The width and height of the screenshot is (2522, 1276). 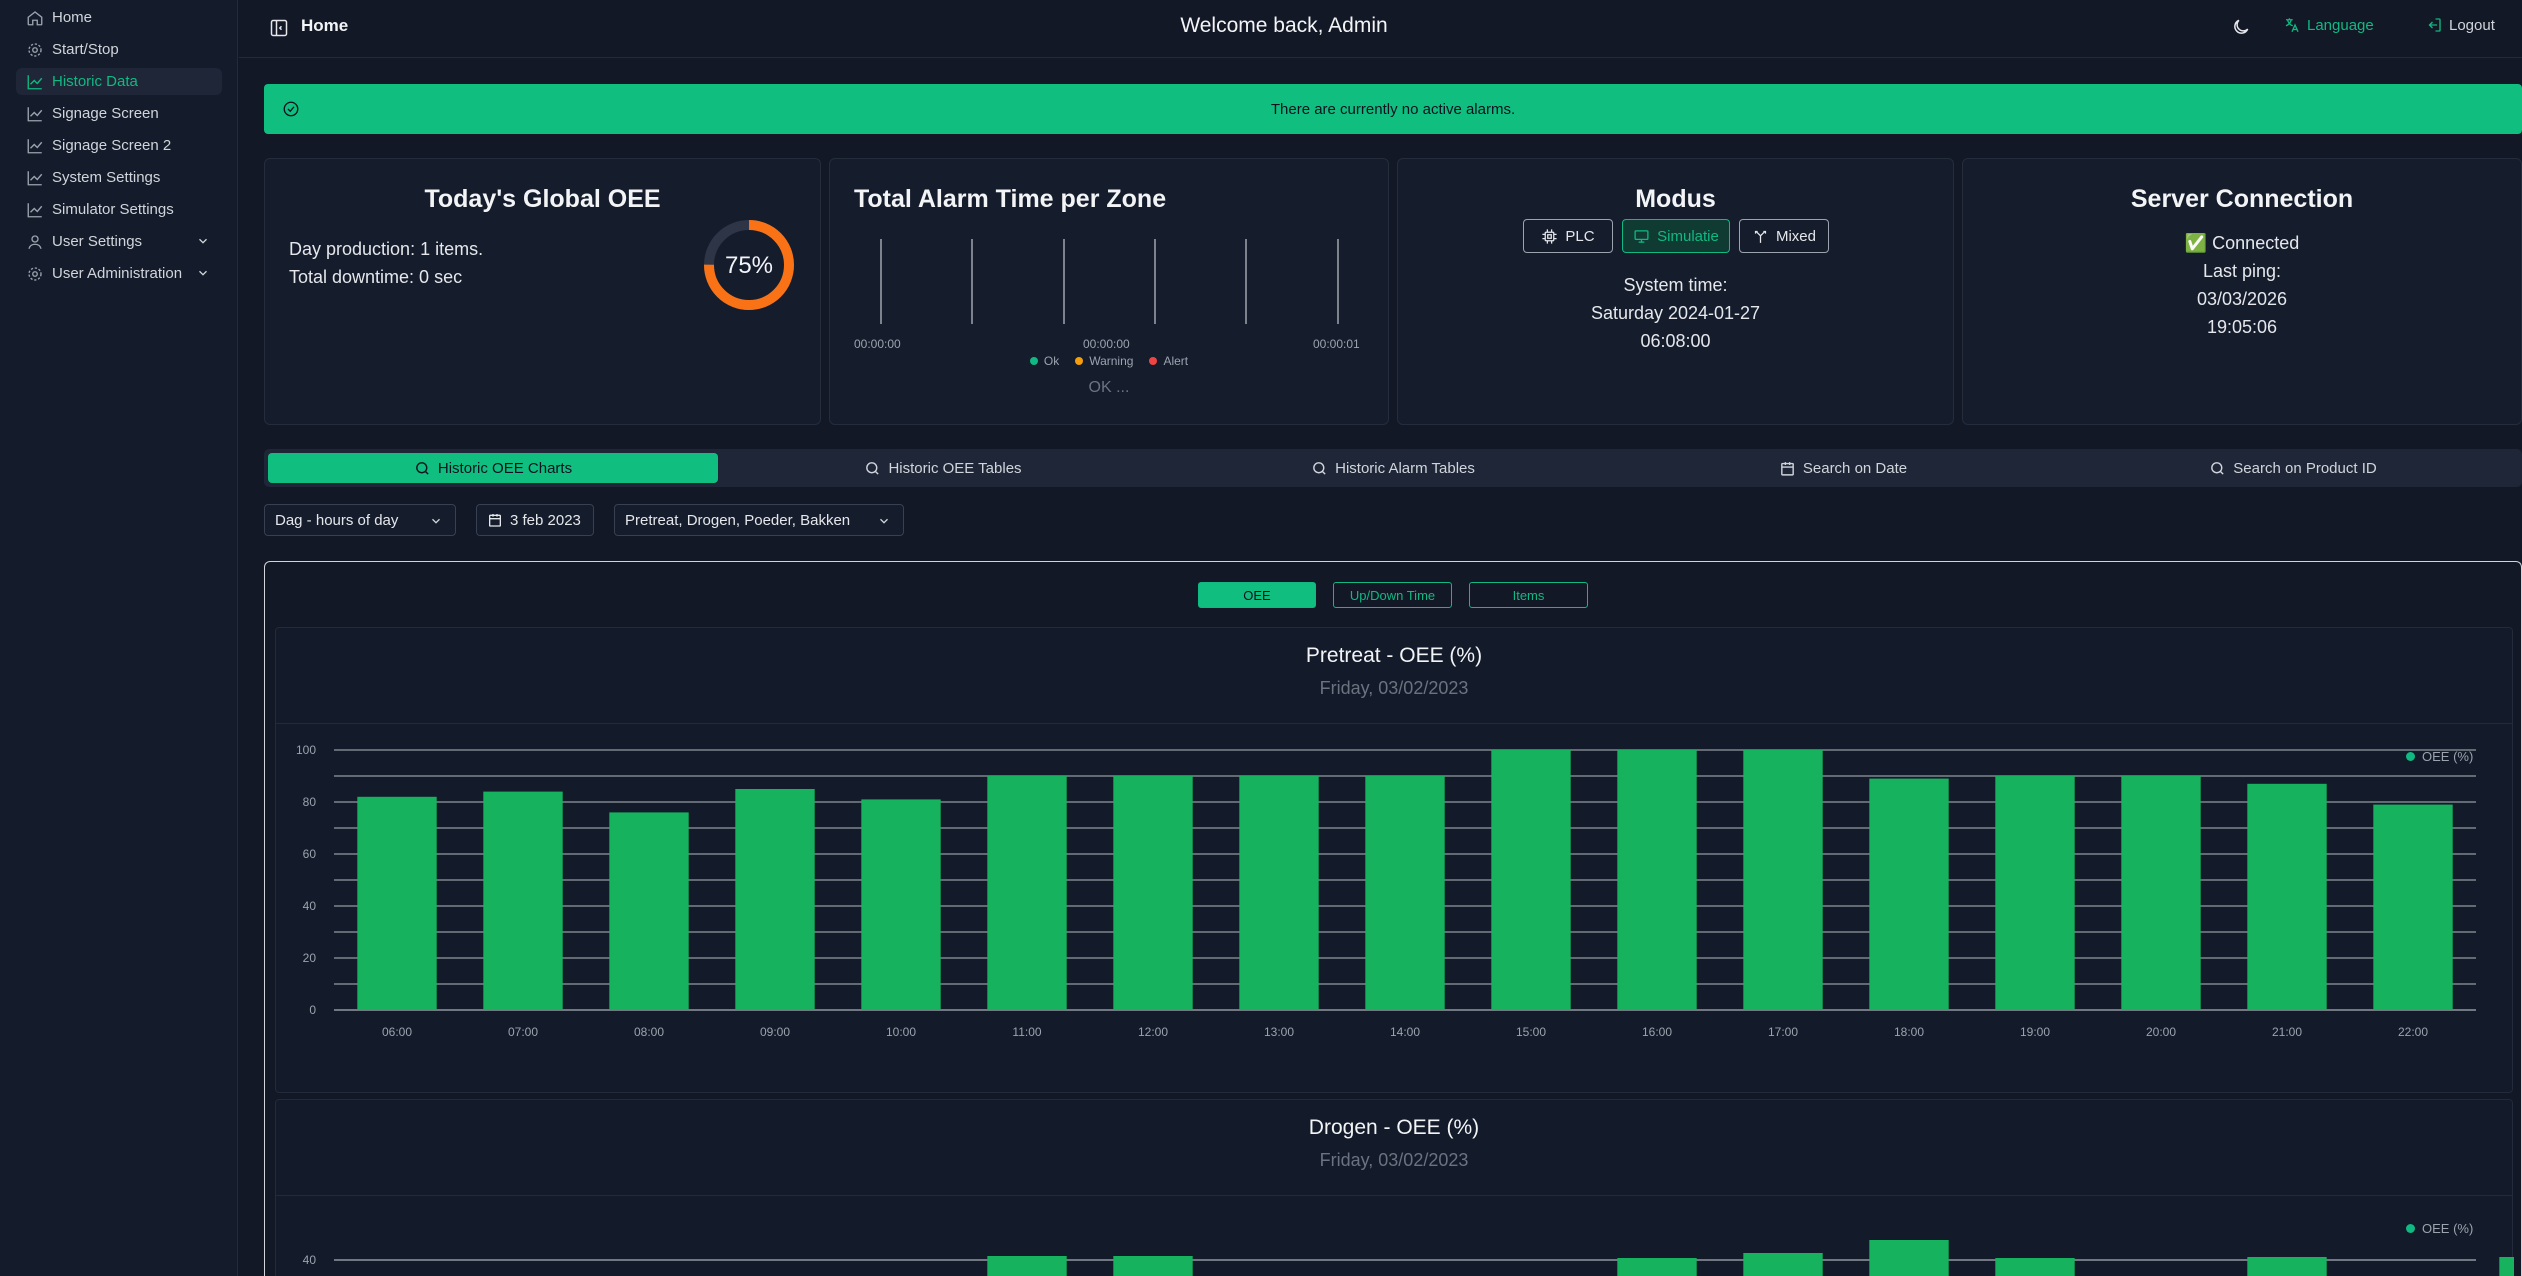 I want to click on toggle-oee: OEE, so click(x=1257, y=595).